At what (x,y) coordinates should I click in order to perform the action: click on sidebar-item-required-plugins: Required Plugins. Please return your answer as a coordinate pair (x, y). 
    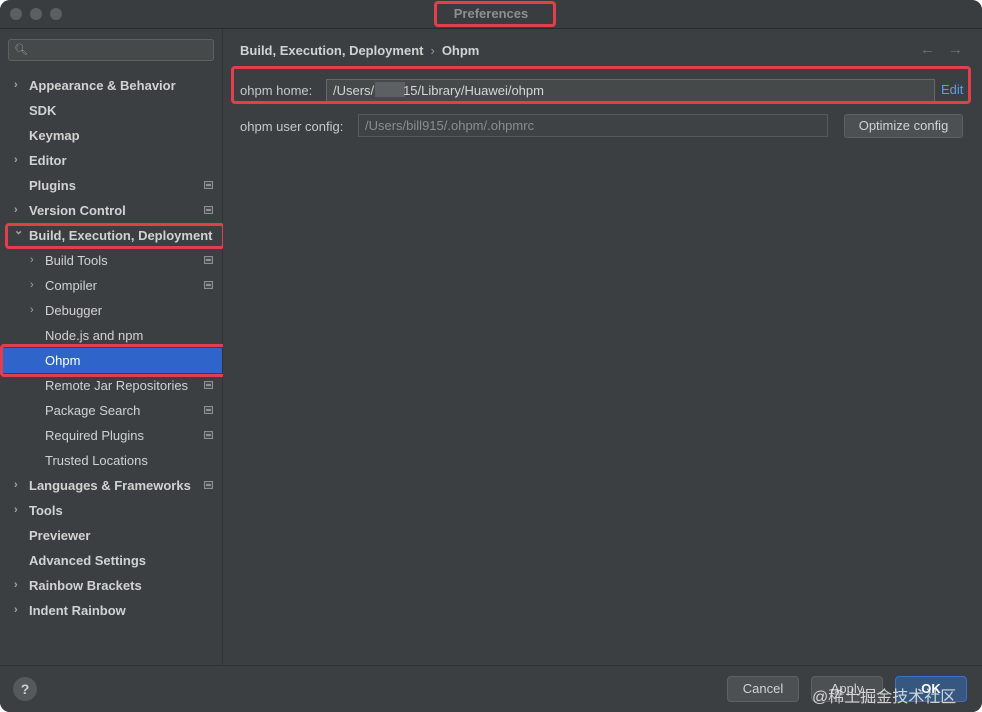
    Looking at the image, I should click on (111, 435).